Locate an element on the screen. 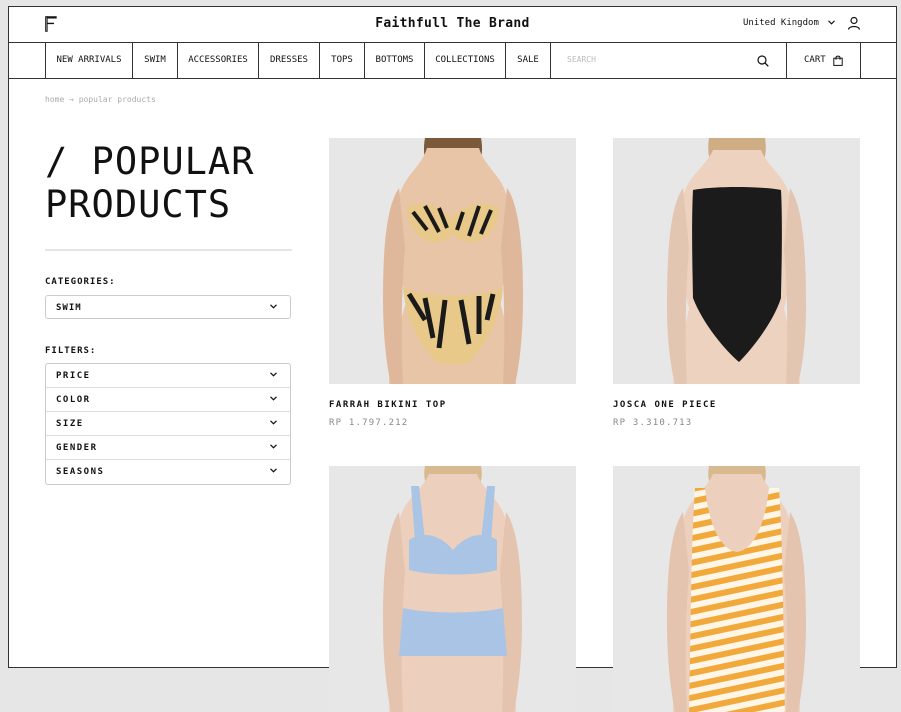 The image size is (901, 712). product-card: FARRAH BIKINI TOP RP 1.797.212 is located at coordinates (452, 288).